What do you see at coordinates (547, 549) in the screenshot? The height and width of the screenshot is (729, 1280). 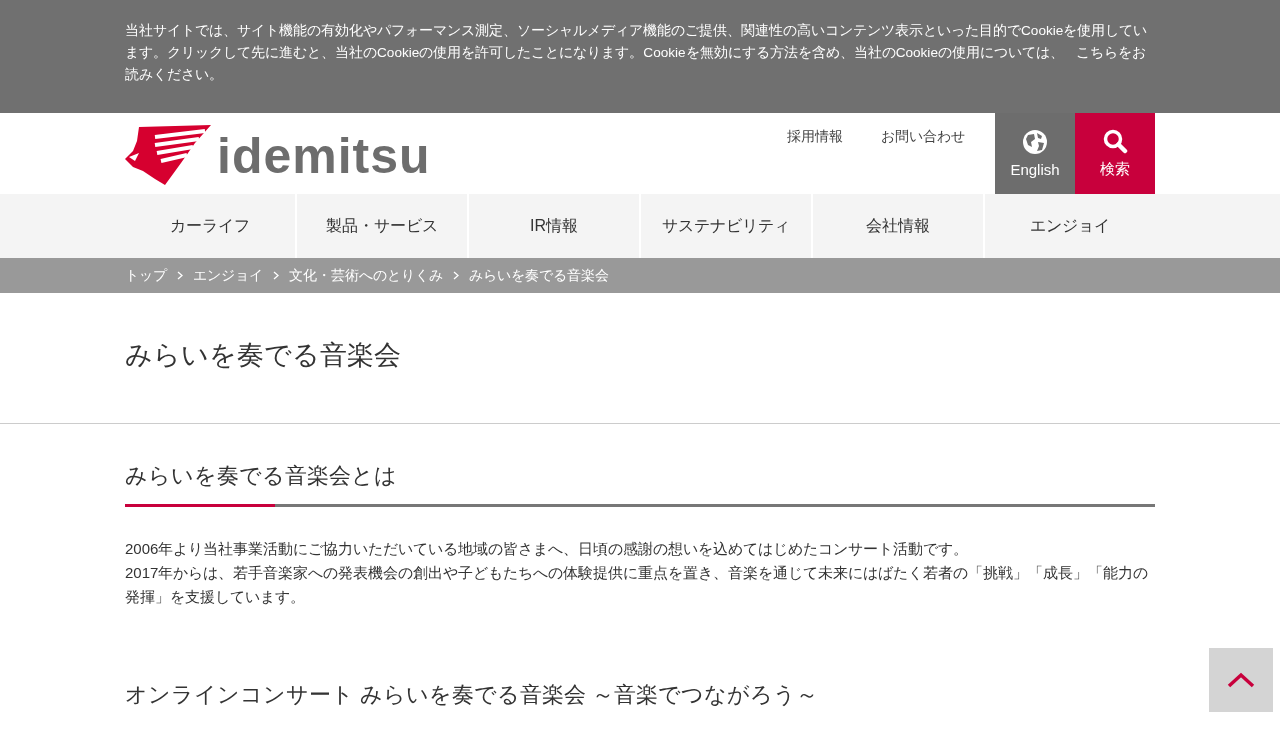 I see `paragraph: 2006年より当社事業活動にご協力いただいている地域の皆さまへ、日頃の感謝の想いを込めてはじめたコンサート活動です。` at bounding box center [547, 549].